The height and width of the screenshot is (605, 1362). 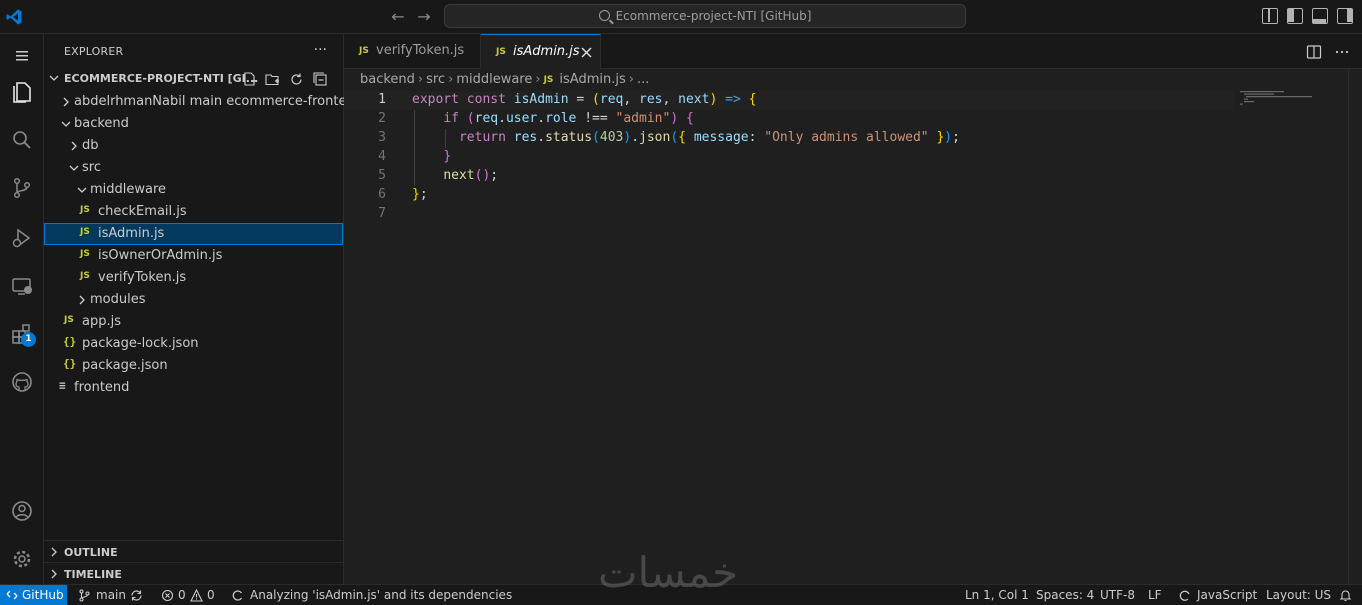 What do you see at coordinates (193, 212) in the screenshot?
I see `tree-item-checkemail-js: JS checkEmail.js` at bounding box center [193, 212].